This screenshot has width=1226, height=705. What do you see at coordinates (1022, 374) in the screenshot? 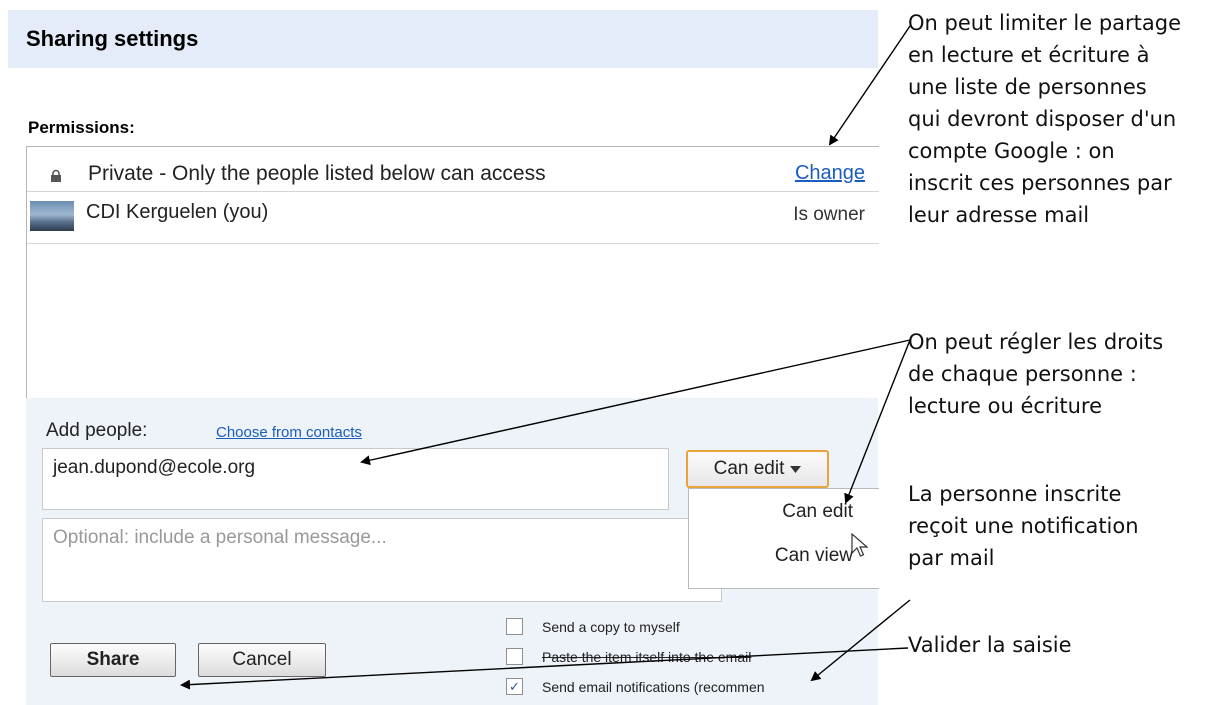
I see `annotation-line: de chaque personne :` at bounding box center [1022, 374].